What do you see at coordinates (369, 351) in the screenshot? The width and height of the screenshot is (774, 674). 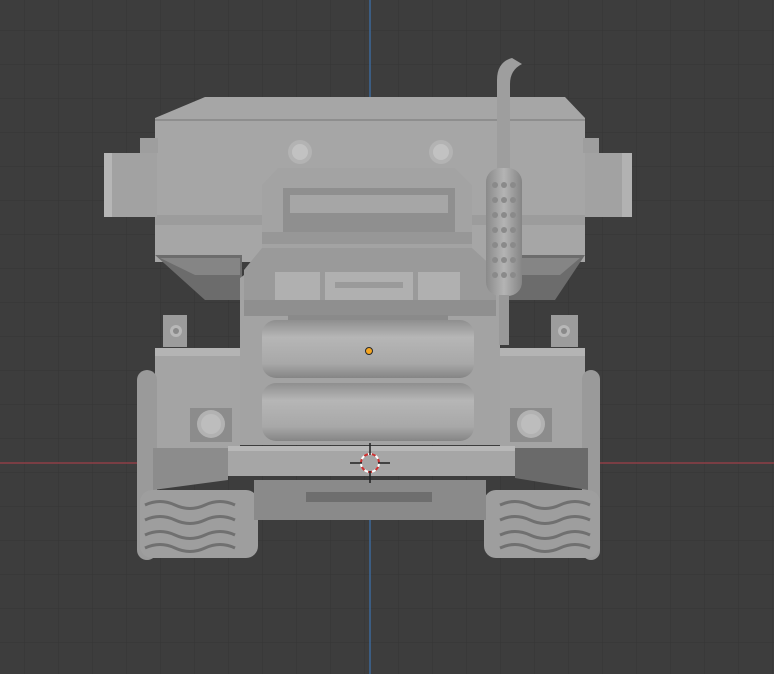 I see `object-origin-dot` at bounding box center [369, 351].